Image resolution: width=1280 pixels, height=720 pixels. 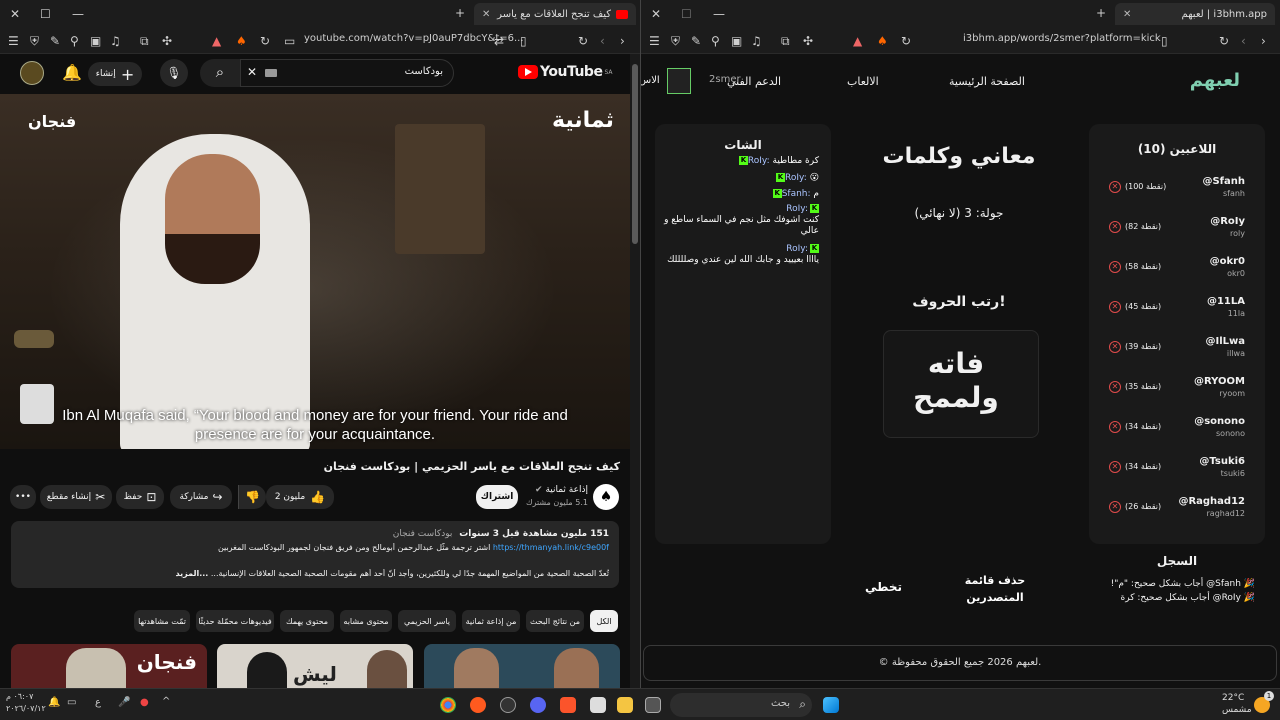 What do you see at coordinates (857, 41) in the screenshot?
I see `rewards-icon-right: ▲` at bounding box center [857, 41].